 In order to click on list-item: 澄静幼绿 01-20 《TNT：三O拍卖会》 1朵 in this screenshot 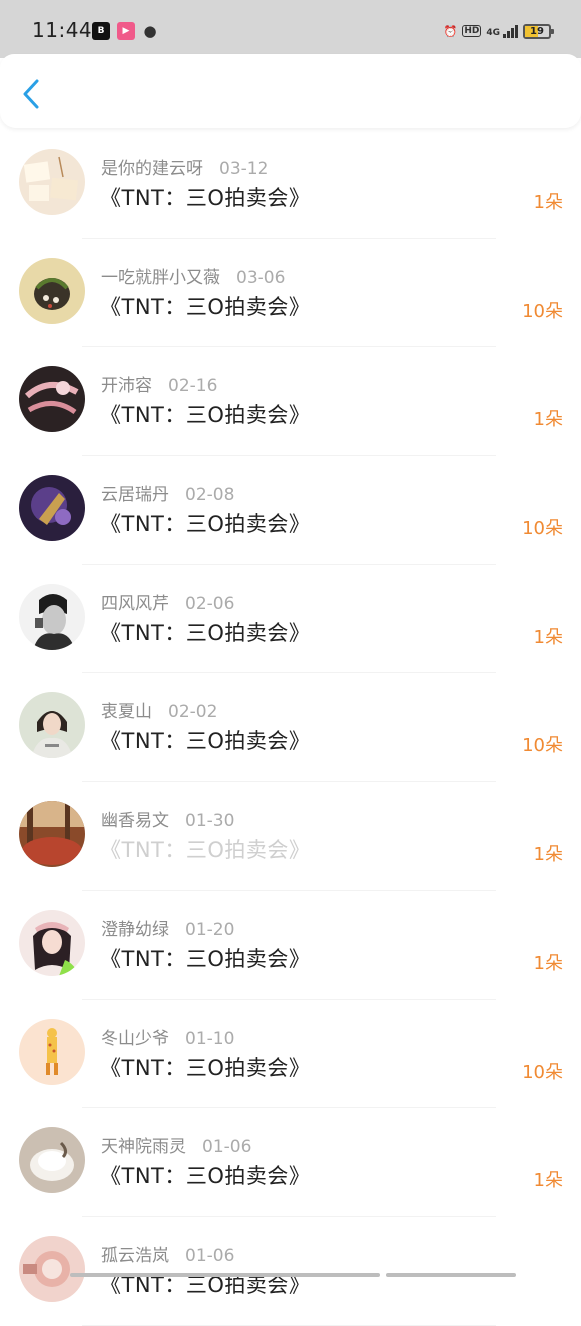, I will do `click(290, 945)`.